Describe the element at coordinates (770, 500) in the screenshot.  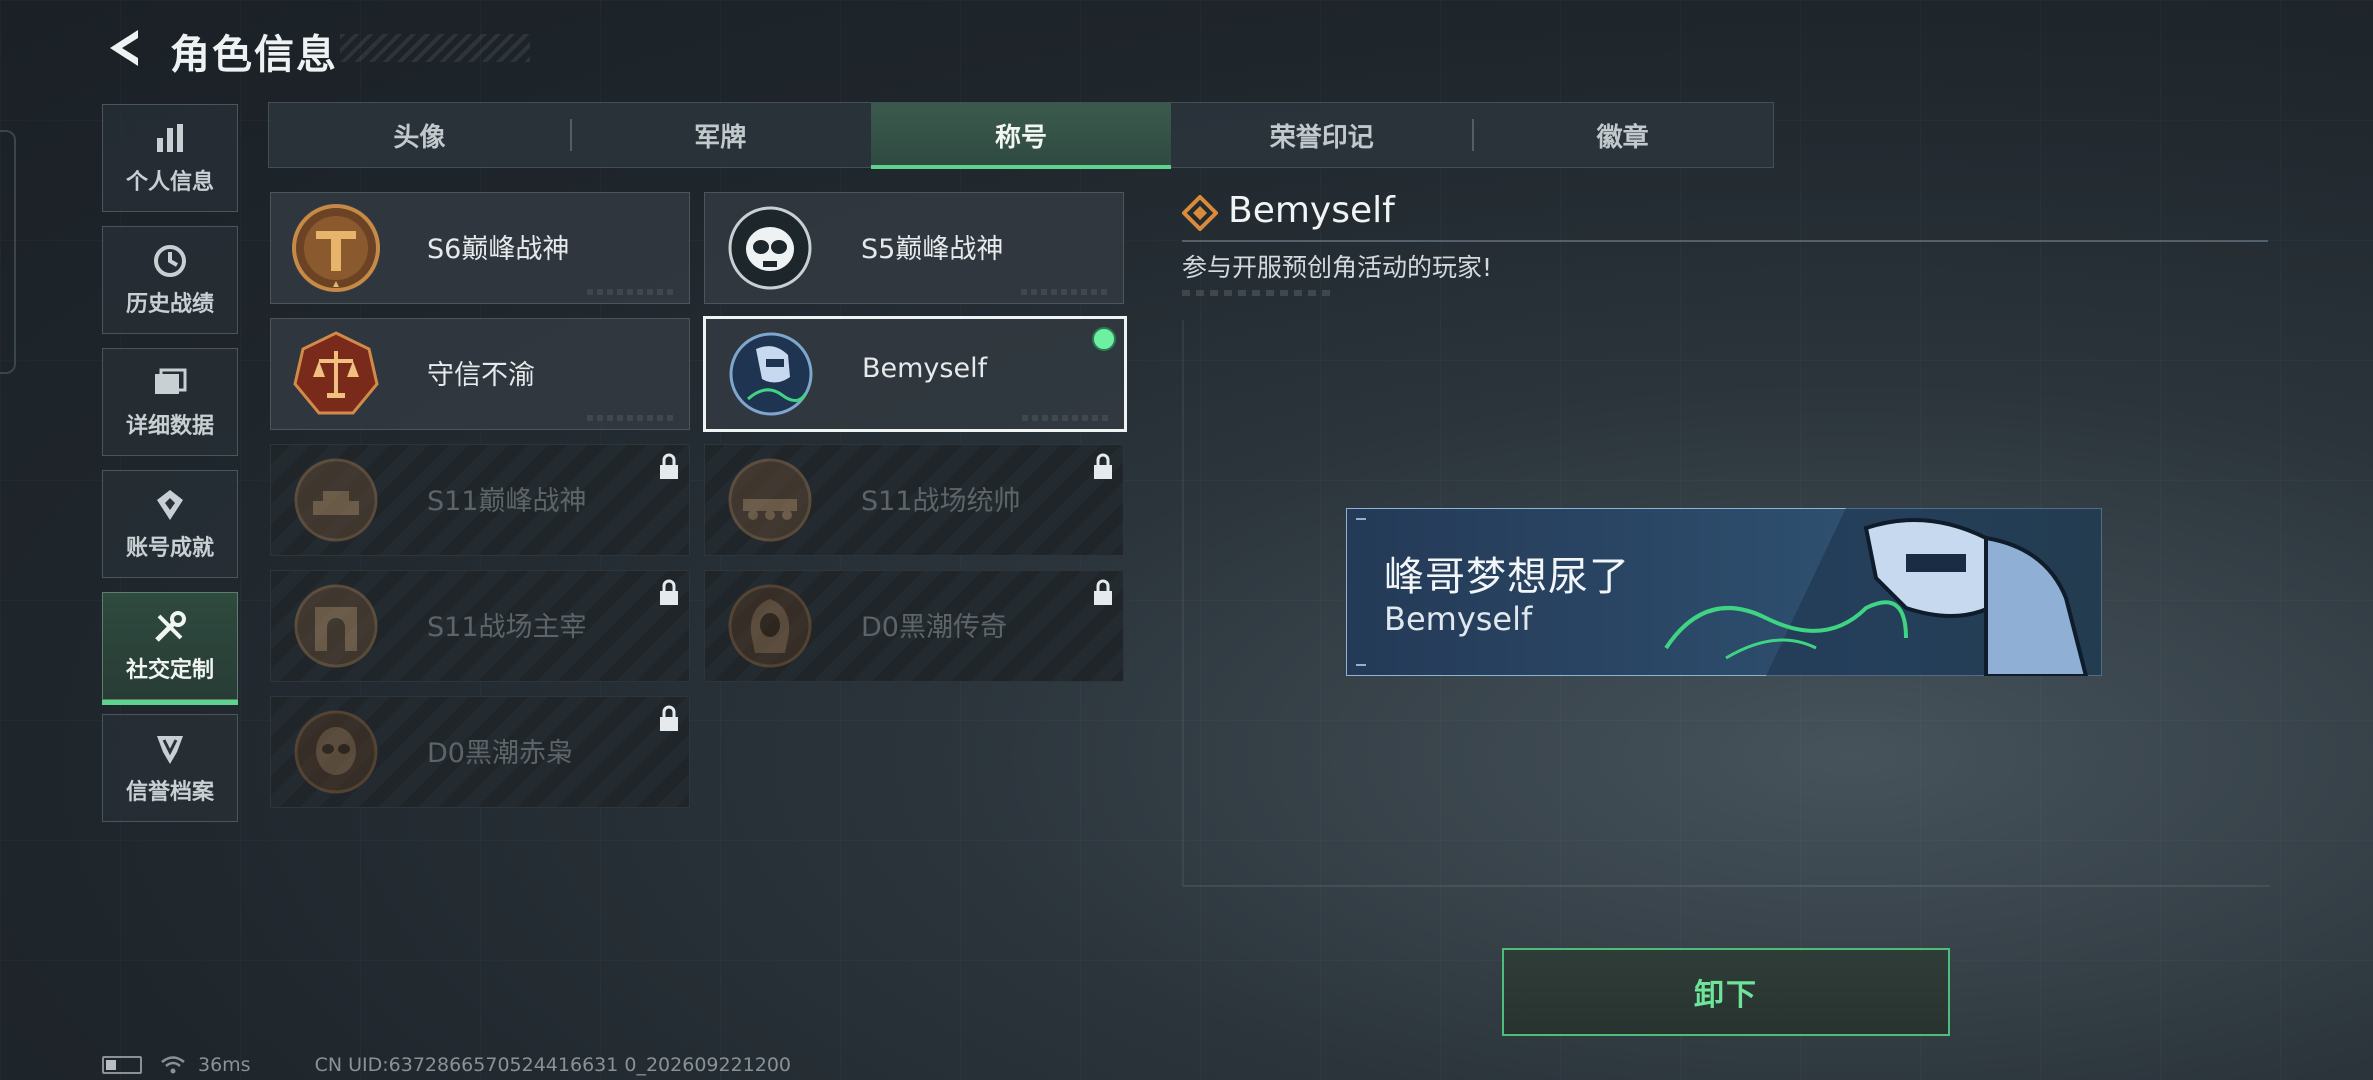
I see `medal-armored-vehicle-icon` at that location.